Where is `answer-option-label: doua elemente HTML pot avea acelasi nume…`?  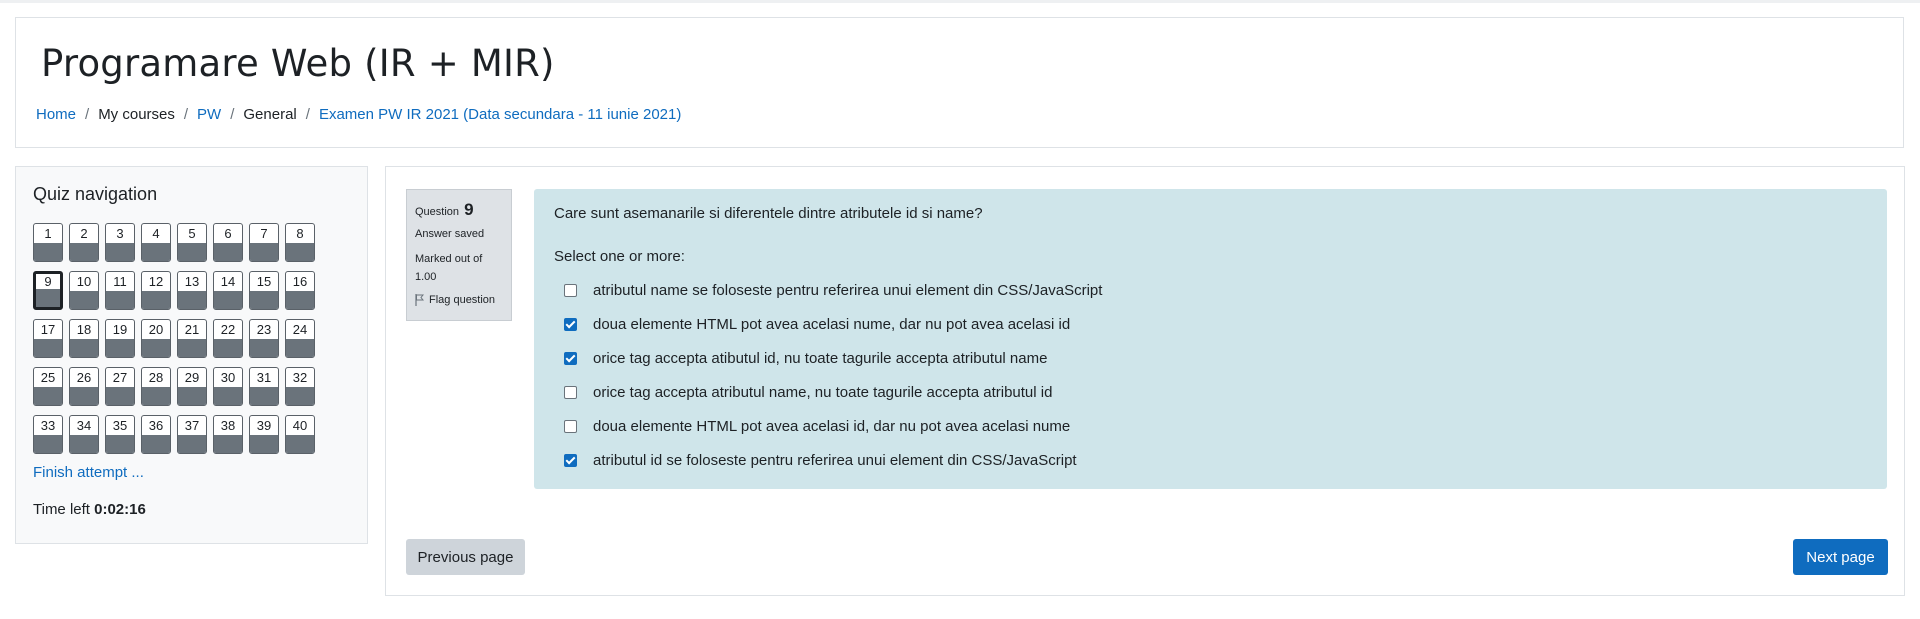 answer-option-label: doua elemente HTML pot avea acelasi nume… is located at coordinates (831, 324).